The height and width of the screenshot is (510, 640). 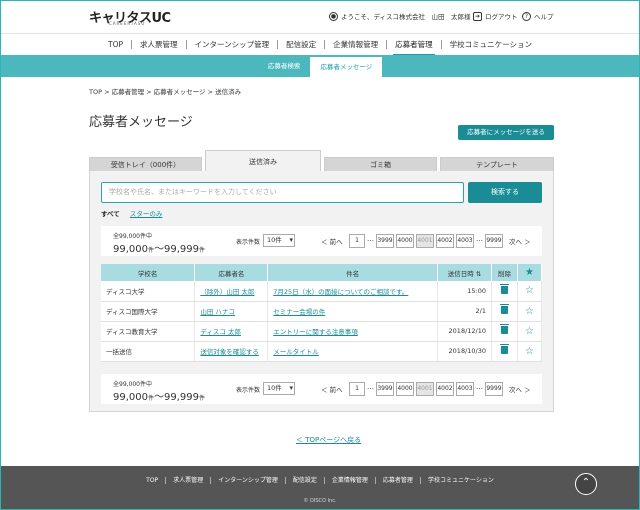 I want to click on search-button: 検索する, so click(x=505, y=192).